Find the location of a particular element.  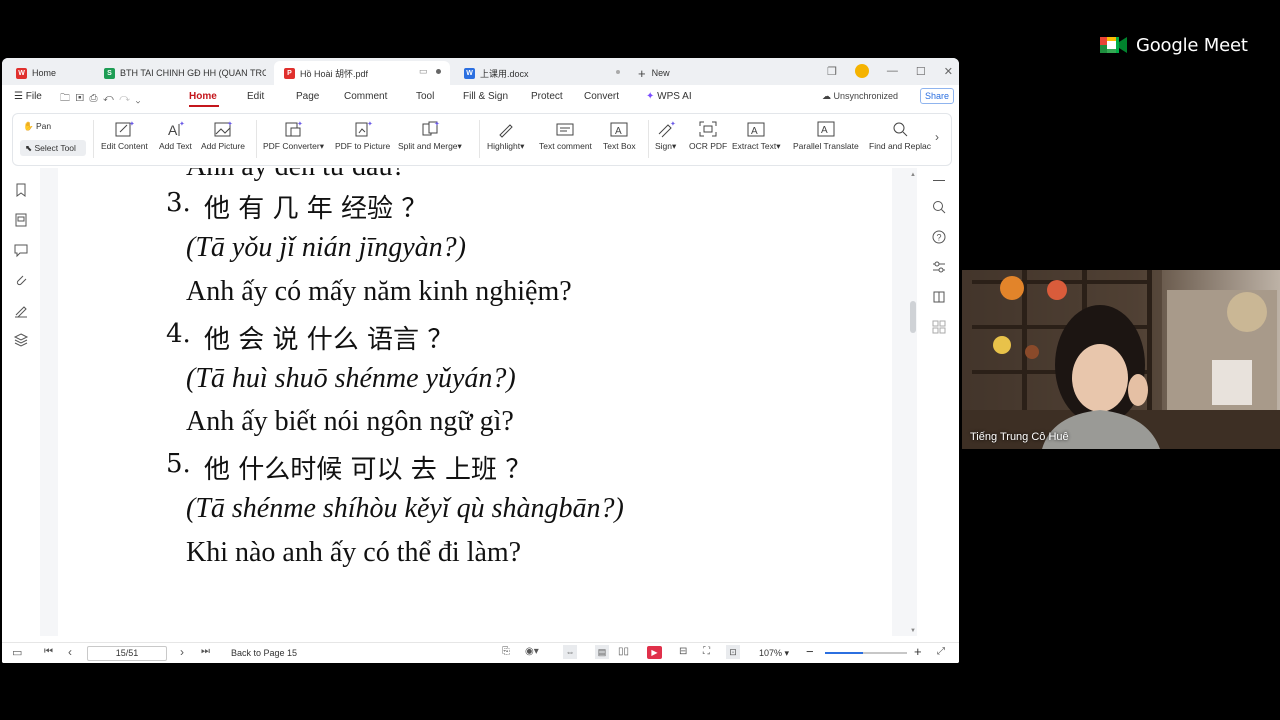

thumbnail-icon is located at coordinates (21, 220).